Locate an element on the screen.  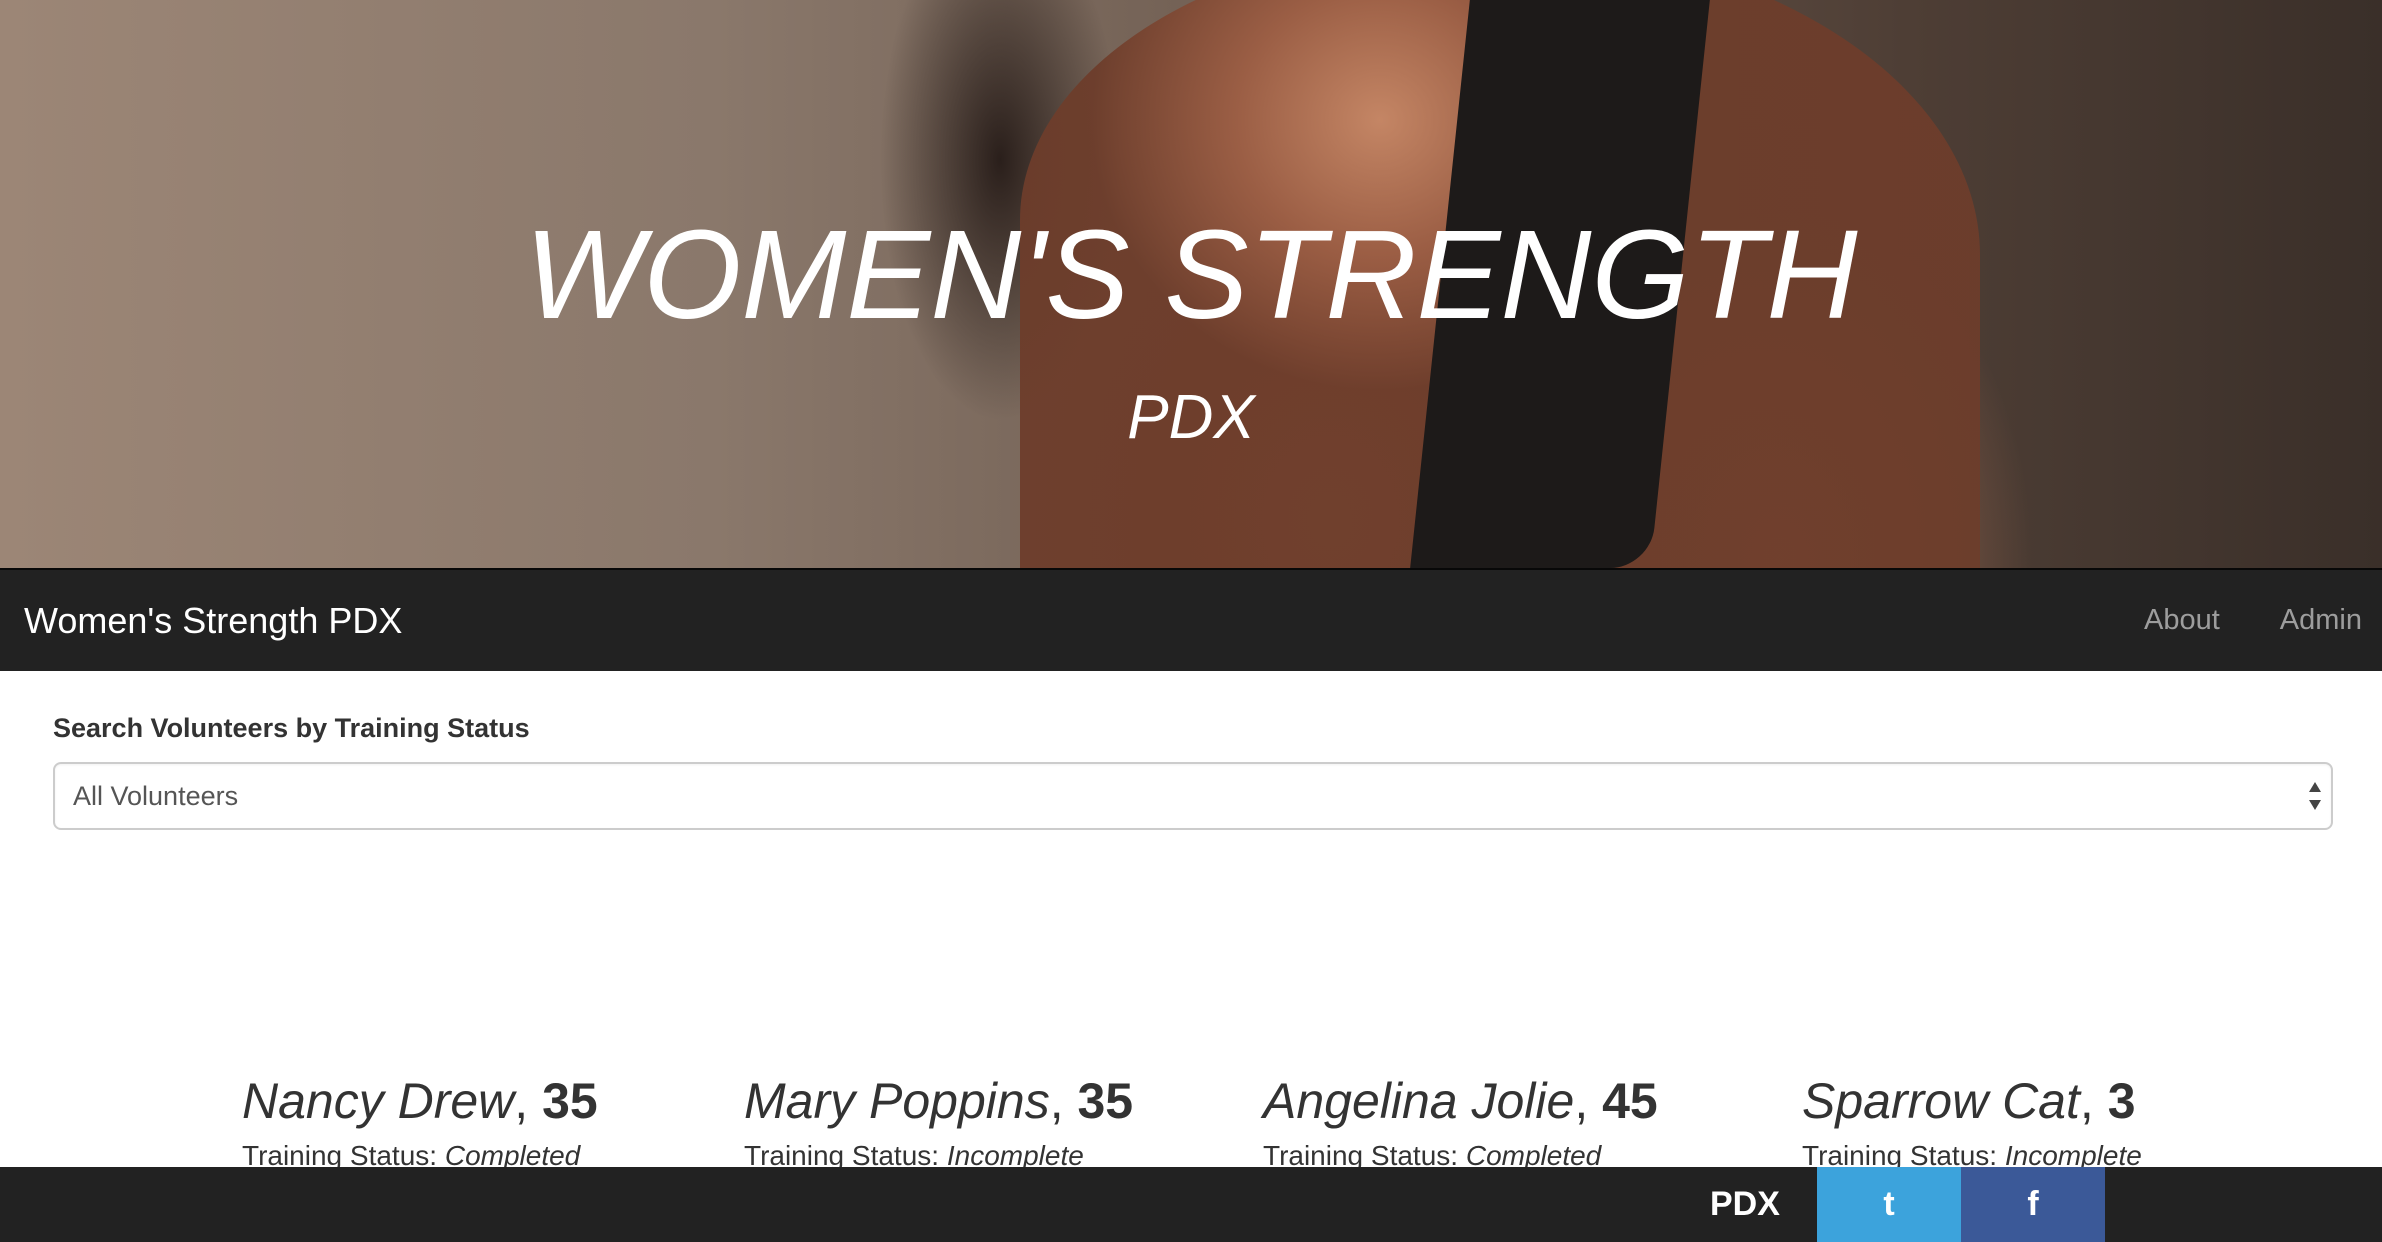
search-label: Search Volunteers by Training Status is located at coordinates (291, 728).